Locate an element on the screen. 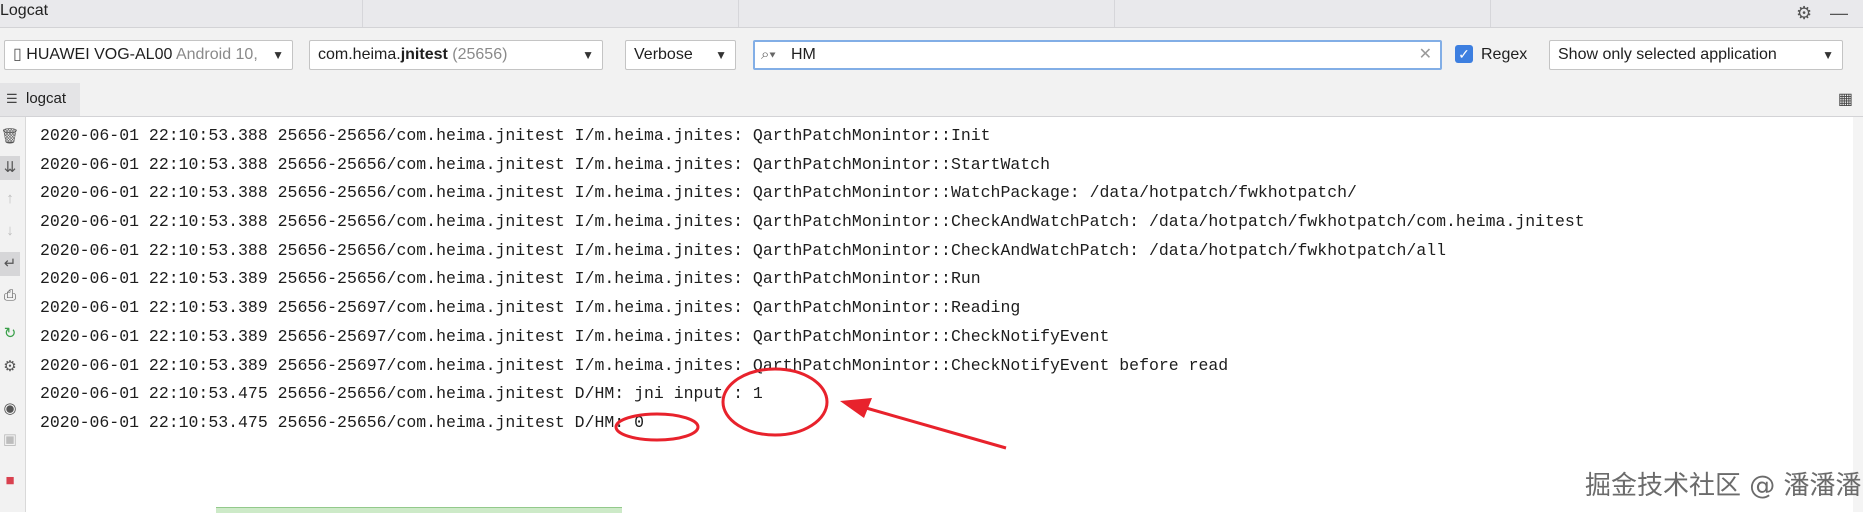  annotation-overlay is located at coordinates (810, 408).